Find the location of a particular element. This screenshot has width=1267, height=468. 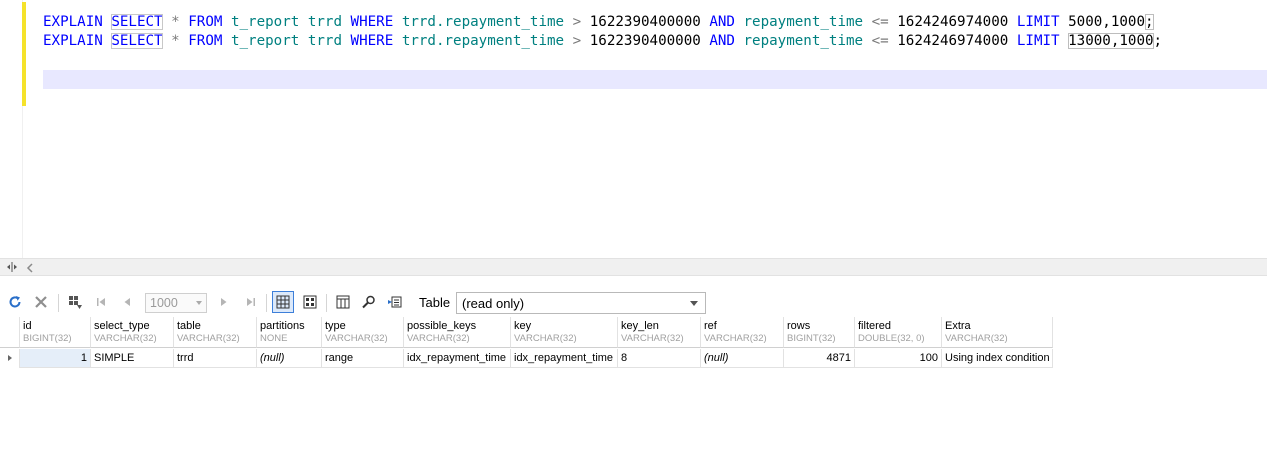

first-page-icon is located at coordinates (101, 302).